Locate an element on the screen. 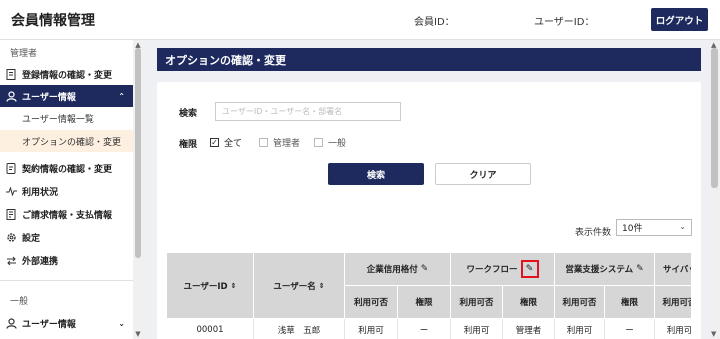 This screenshot has height=339, width=720. role-general-checkbox: 一般 is located at coordinates (330, 142).